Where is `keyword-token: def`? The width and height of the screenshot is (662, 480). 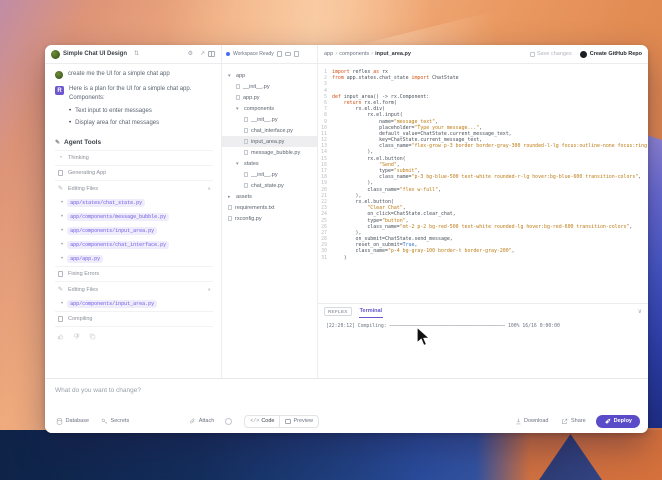 keyword-token: def is located at coordinates (336, 96).